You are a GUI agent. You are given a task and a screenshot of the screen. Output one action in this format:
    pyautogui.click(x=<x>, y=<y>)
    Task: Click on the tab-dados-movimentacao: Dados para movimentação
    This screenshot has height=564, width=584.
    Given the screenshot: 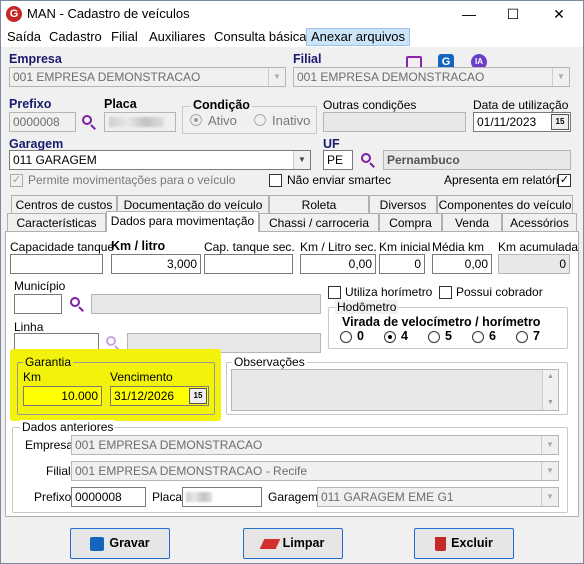 What is the action you would take?
    pyautogui.click(x=182, y=221)
    